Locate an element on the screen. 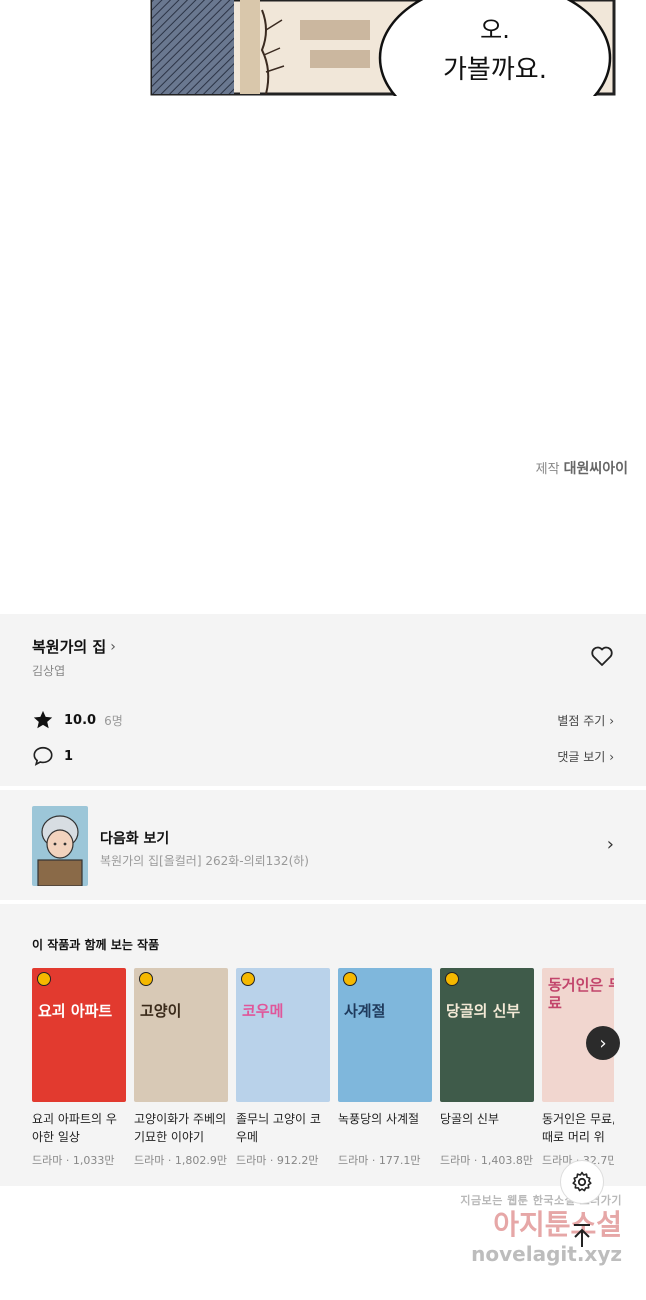  comment-icon is located at coordinates (43, 756).